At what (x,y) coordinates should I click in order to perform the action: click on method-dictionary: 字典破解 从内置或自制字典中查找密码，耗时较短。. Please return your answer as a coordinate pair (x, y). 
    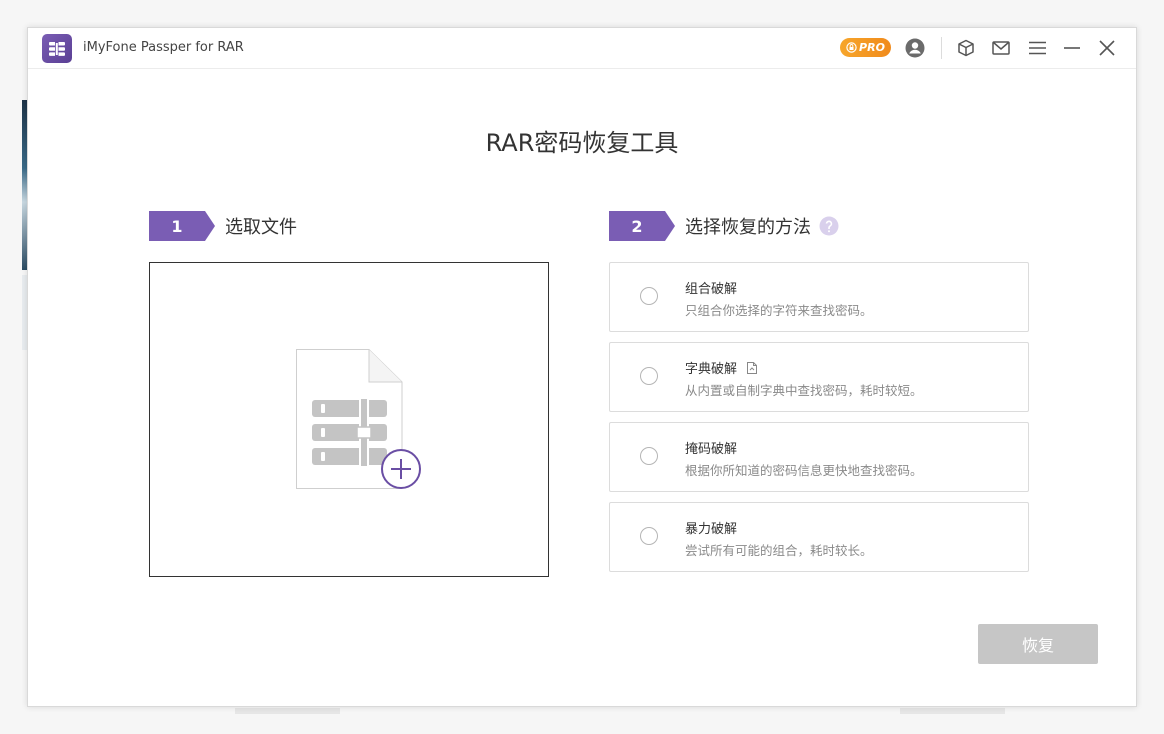
    Looking at the image, I should click on (819, 377).